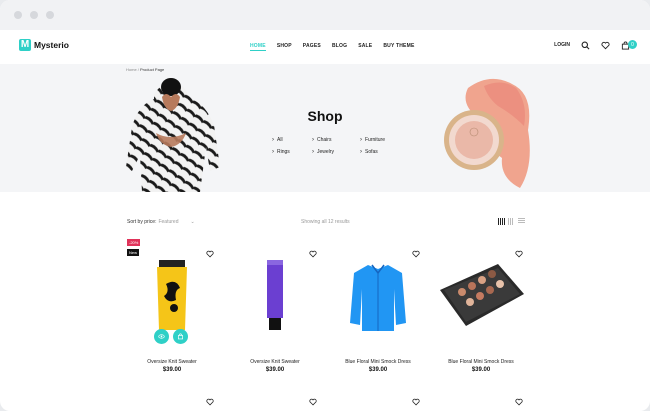 The image size is (650, 411). What do you see at coordinates (275, 307) in the screenshot?
I see `product-card: Oversize Knit Sweater $39.00` at bounding box center [275, 307].